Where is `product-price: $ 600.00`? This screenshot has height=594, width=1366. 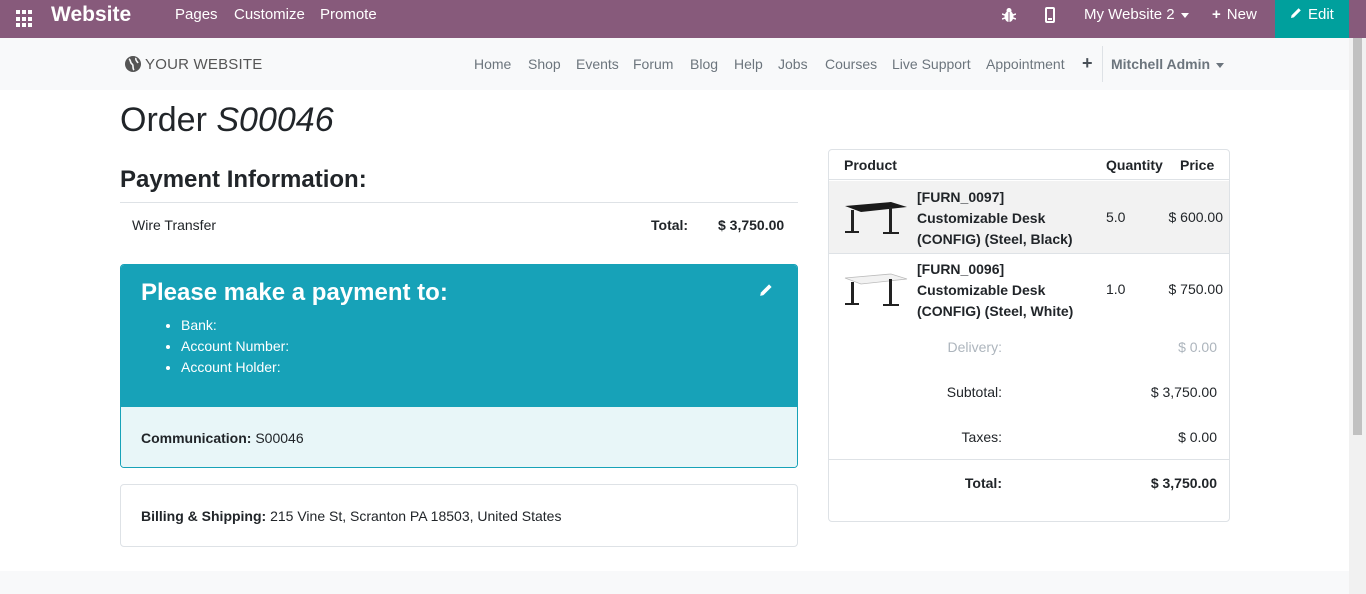
product-price: $ 600.00 is located at coordinates (1196, 217).